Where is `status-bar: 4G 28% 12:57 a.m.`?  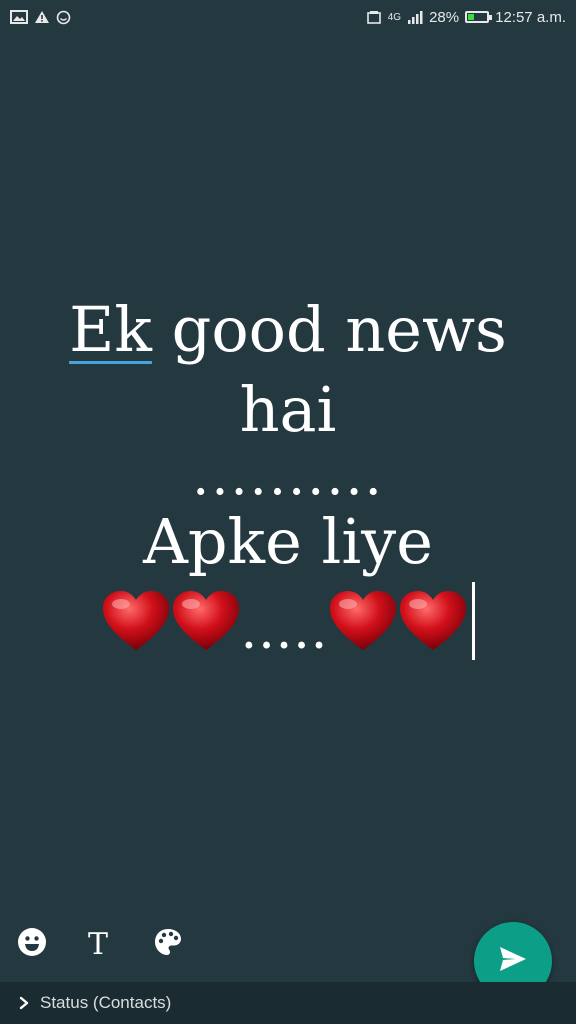 status-bar: 4G 28% 12:57 a.m. is located at coordinates (288, 17).